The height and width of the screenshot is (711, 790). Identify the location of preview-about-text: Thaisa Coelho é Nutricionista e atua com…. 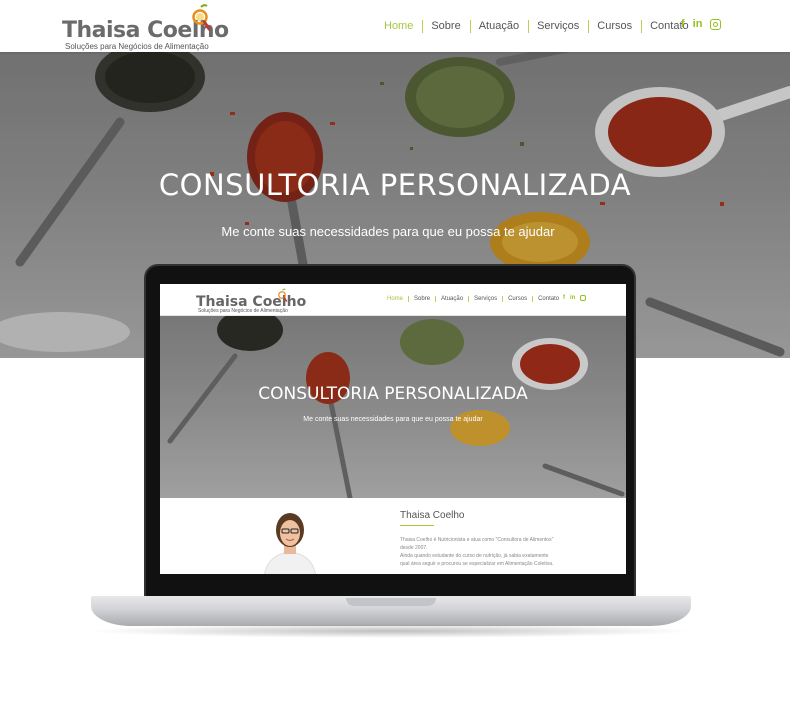
(511, 552).